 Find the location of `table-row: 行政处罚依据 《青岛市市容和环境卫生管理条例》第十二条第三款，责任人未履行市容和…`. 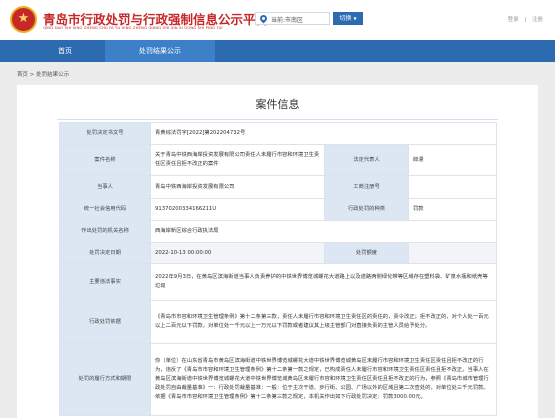

table-row: 行政处罚依据 《青岛市市容和环境卫生管理条例》第十二条第三款，责任人未履行市容和… is located at coordinates (278, 322).